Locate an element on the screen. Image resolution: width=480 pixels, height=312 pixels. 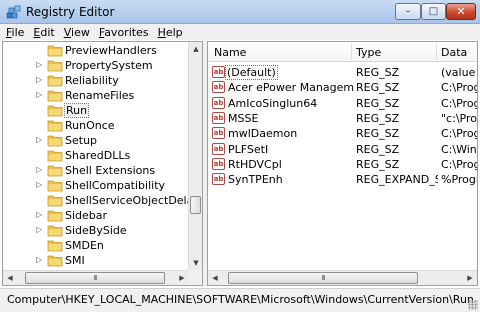
menu-edit: Edit is located at coordinates (43, 32).